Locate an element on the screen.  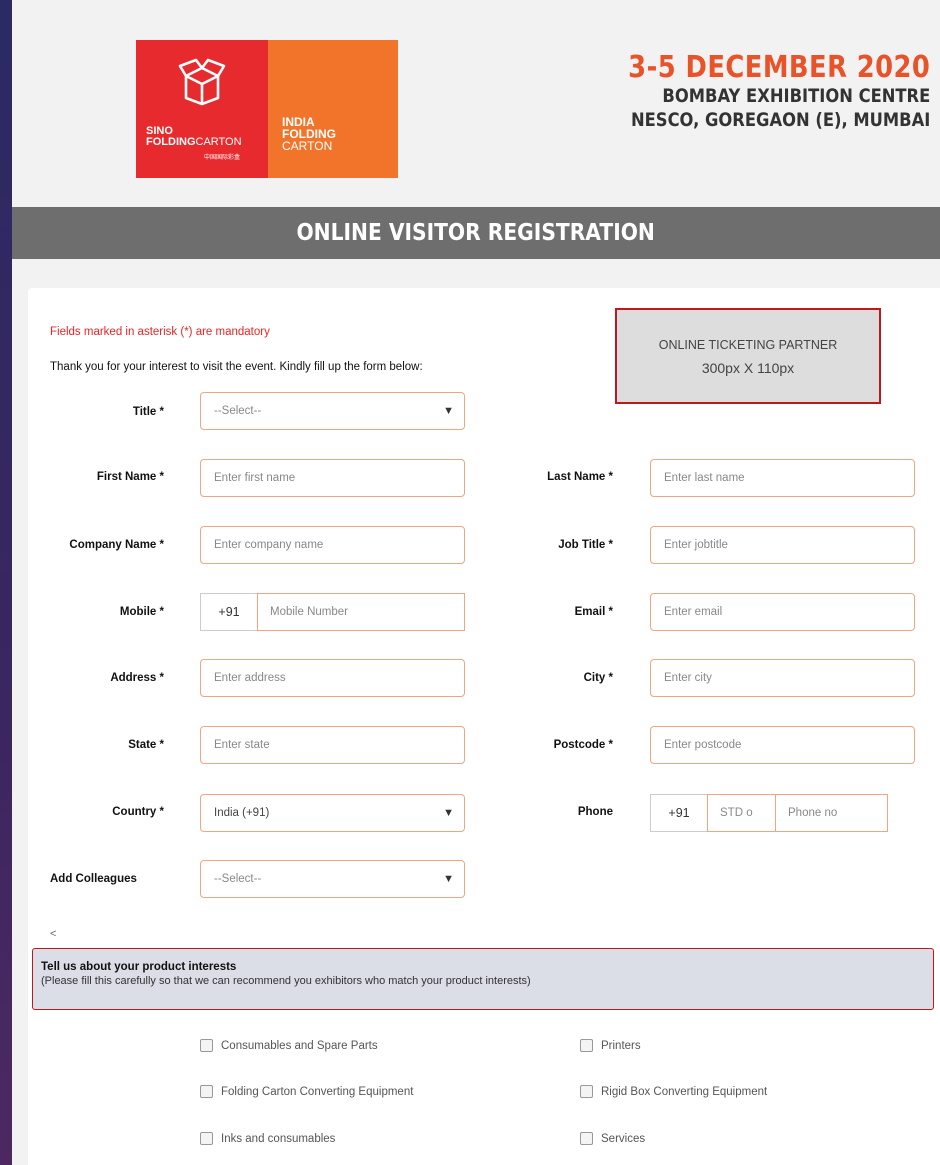
event-venue-line2: NESCO, GOREGAON (E), MUMBAI is located at coordinates (780, 120).